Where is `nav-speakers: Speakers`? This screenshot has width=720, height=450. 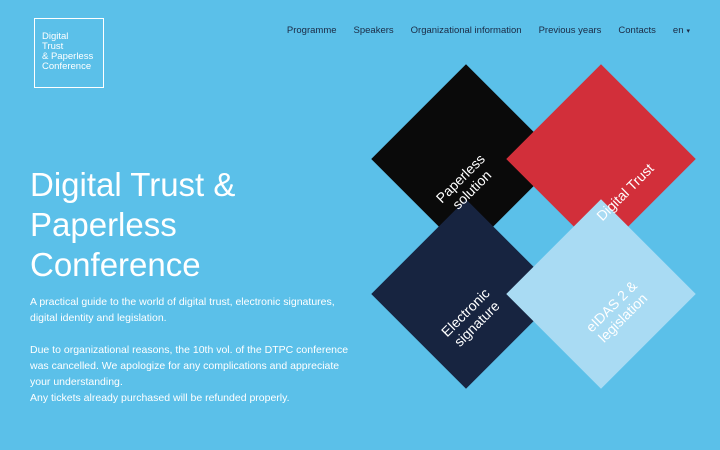 nav-speakers: Speakers is located at coordinates (374, 30).